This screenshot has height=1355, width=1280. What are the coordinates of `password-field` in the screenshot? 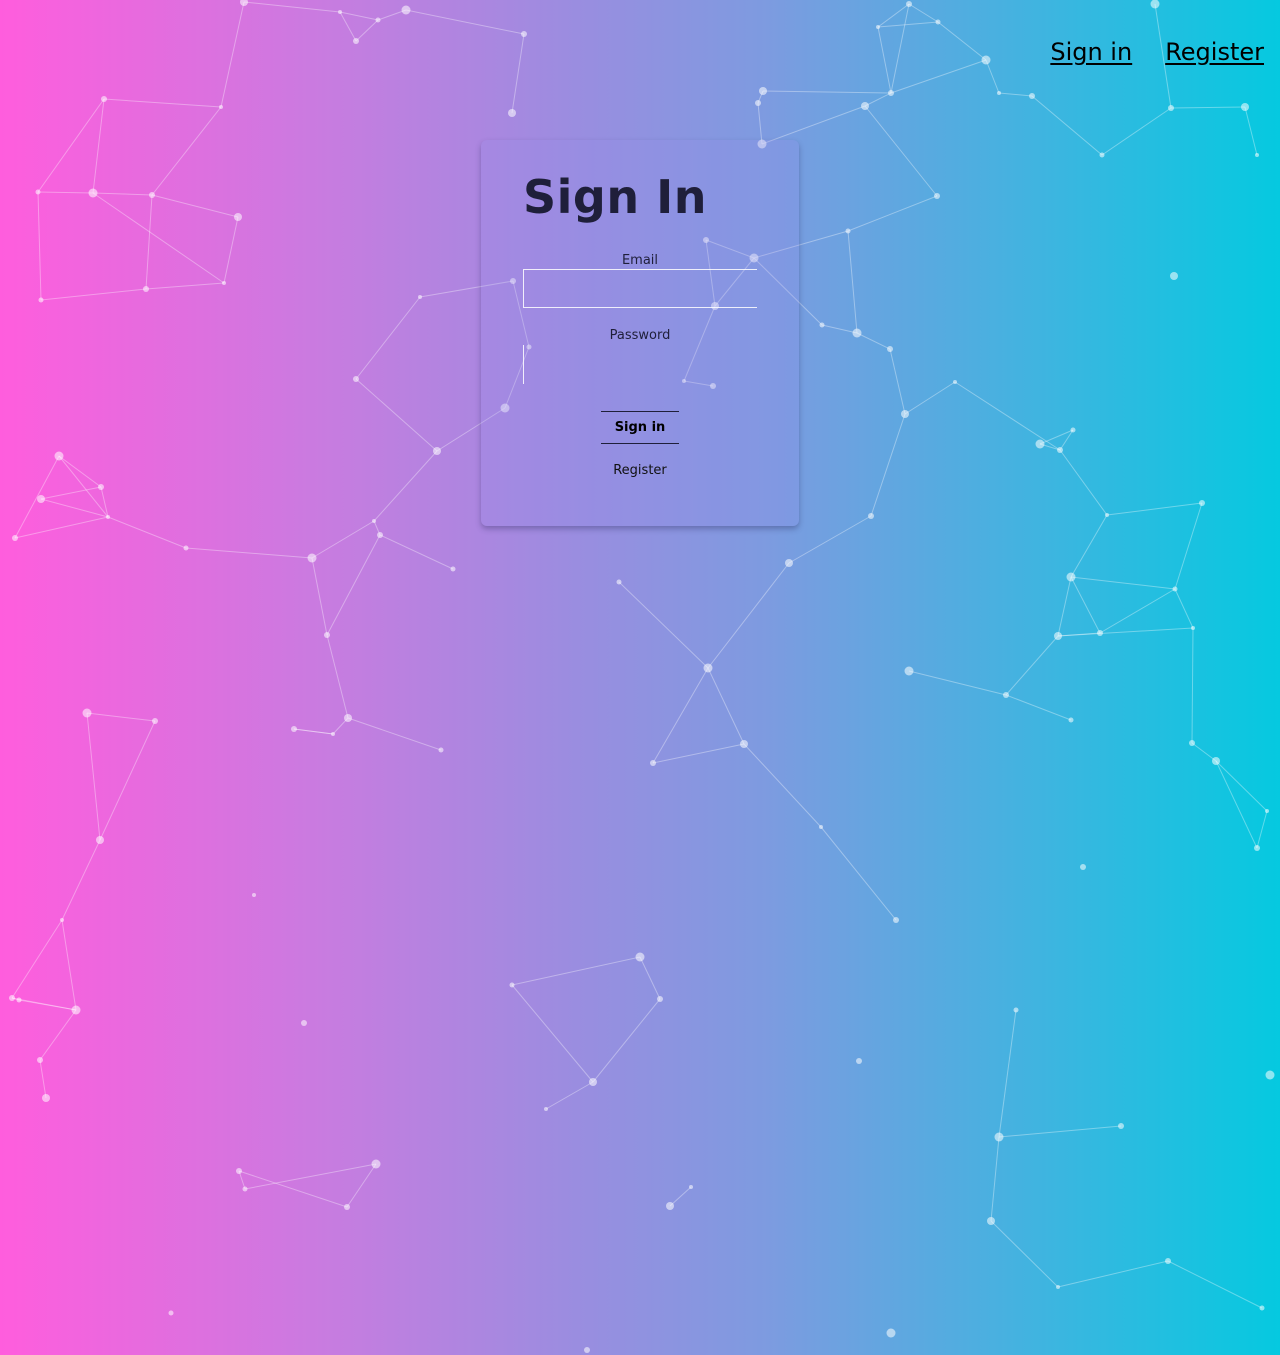 It's located at (640, 364).